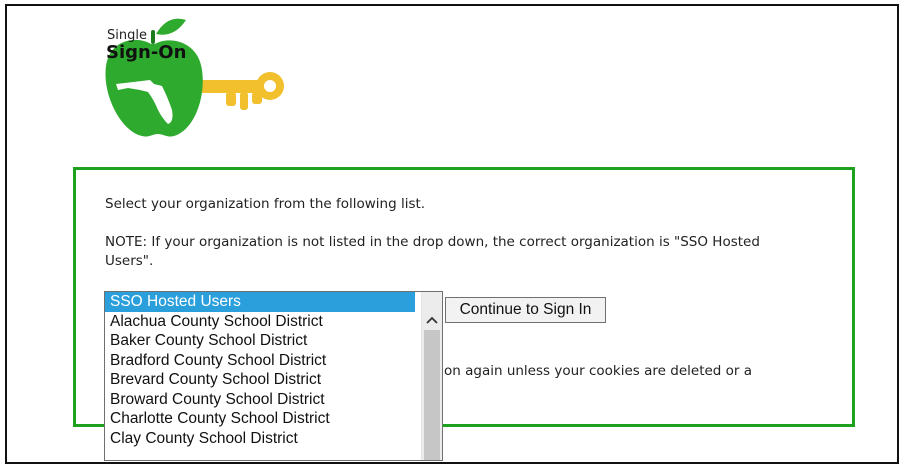 This screenshot has width=906, height=464. What do you see at coordinates (260, 439) in the screenshot?
I see `list-option: Clay County School District` at bounding box center [260, 439].